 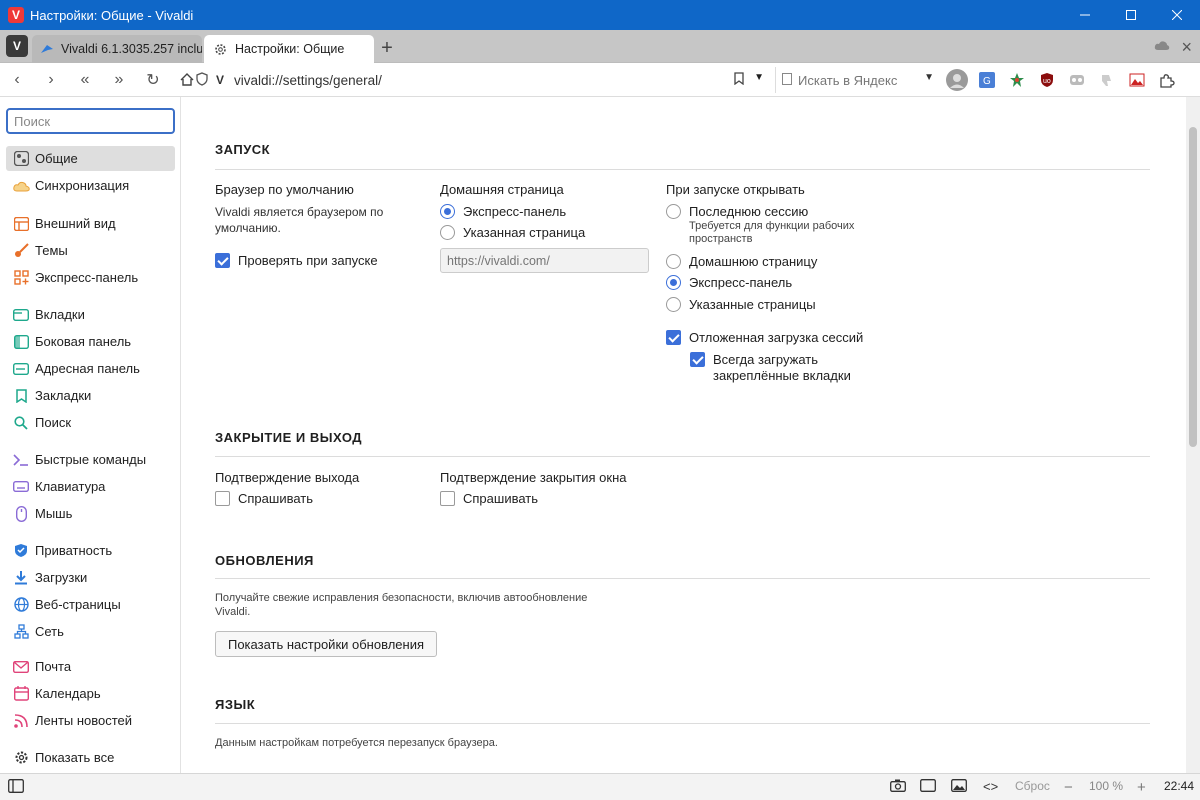 I want to click on zoom-out-button: −, so click(x=1068, y=787).